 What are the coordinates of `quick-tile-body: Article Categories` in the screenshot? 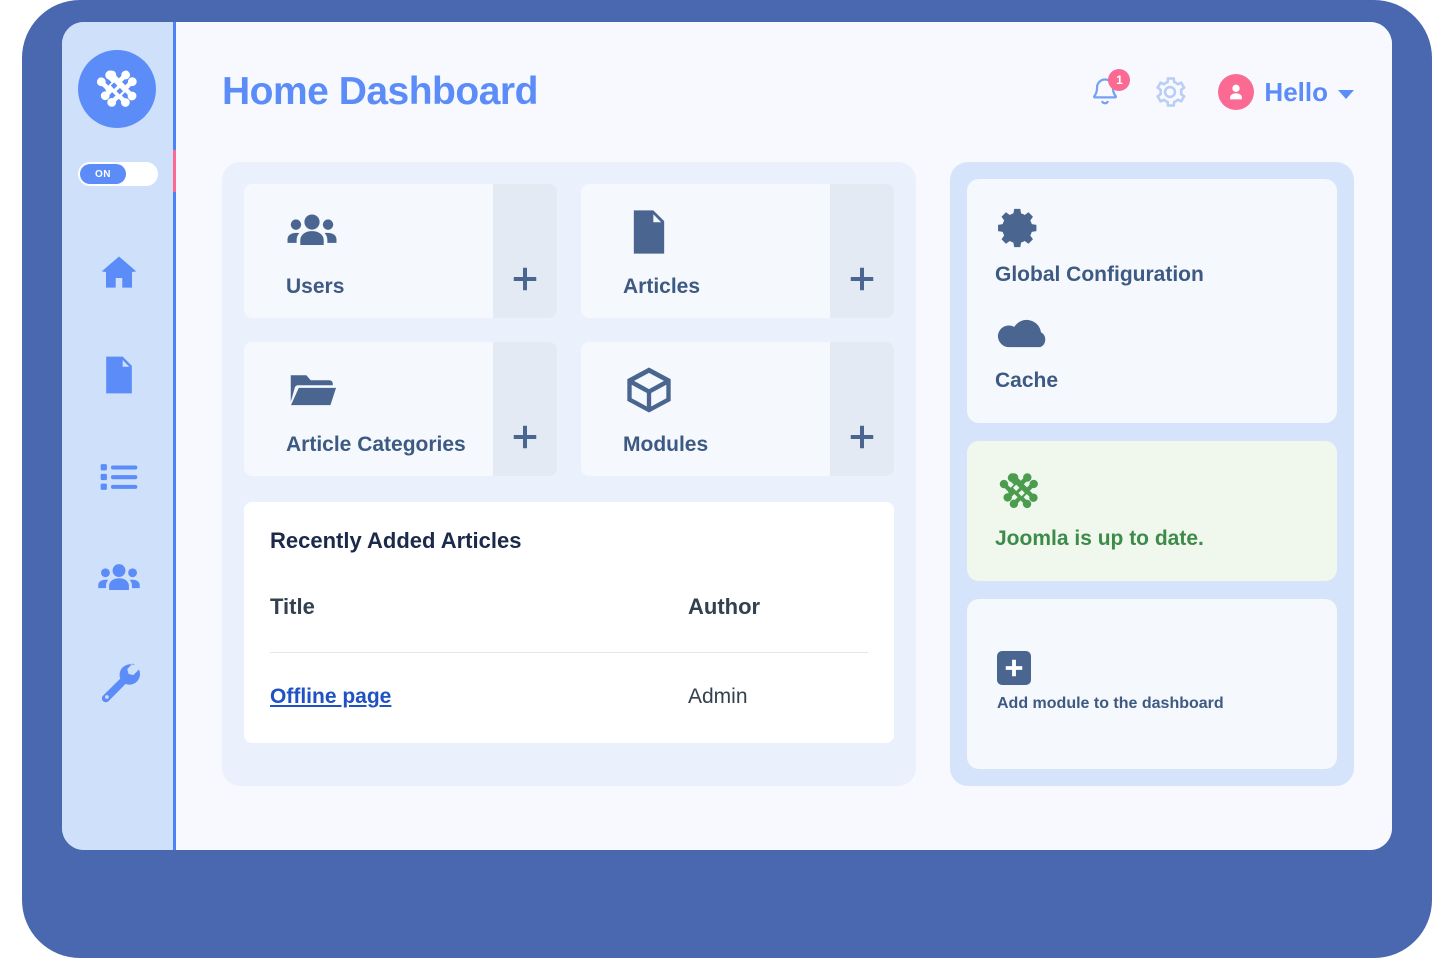 It's located at (368, 409).